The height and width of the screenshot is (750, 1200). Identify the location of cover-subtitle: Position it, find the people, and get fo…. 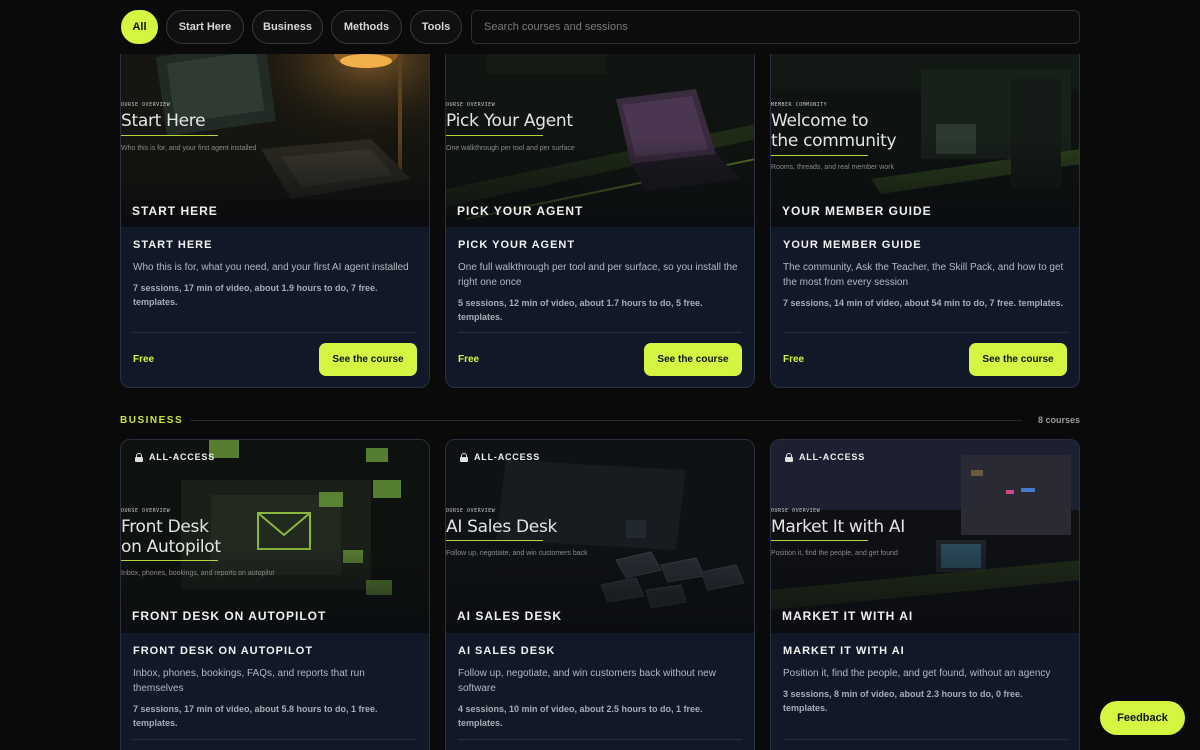
(834, 553).